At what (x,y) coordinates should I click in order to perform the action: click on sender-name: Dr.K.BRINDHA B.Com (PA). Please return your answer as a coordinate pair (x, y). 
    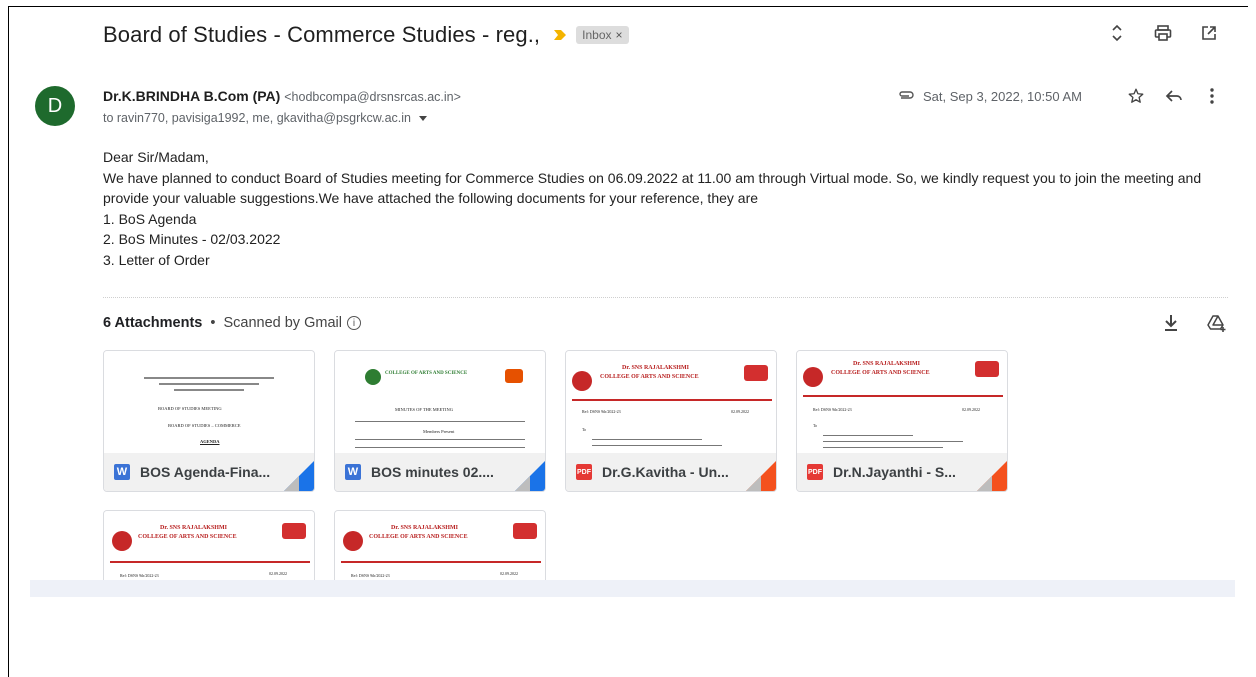
    Looking at the image, I should click on (191, 96).